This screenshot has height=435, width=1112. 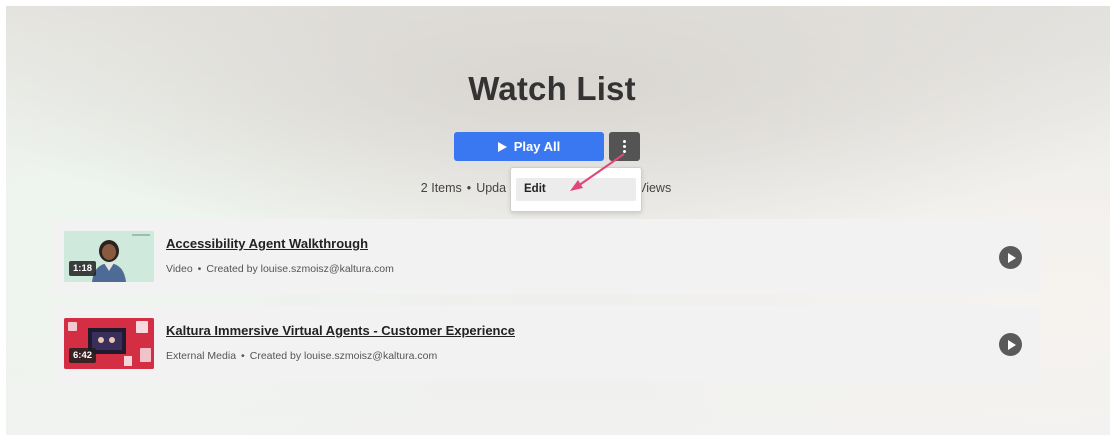 What do you see at coordinates (109, 256) in the screenshot?
I see `video-thumbnail: 1:18` at bounding box center [109, 256].